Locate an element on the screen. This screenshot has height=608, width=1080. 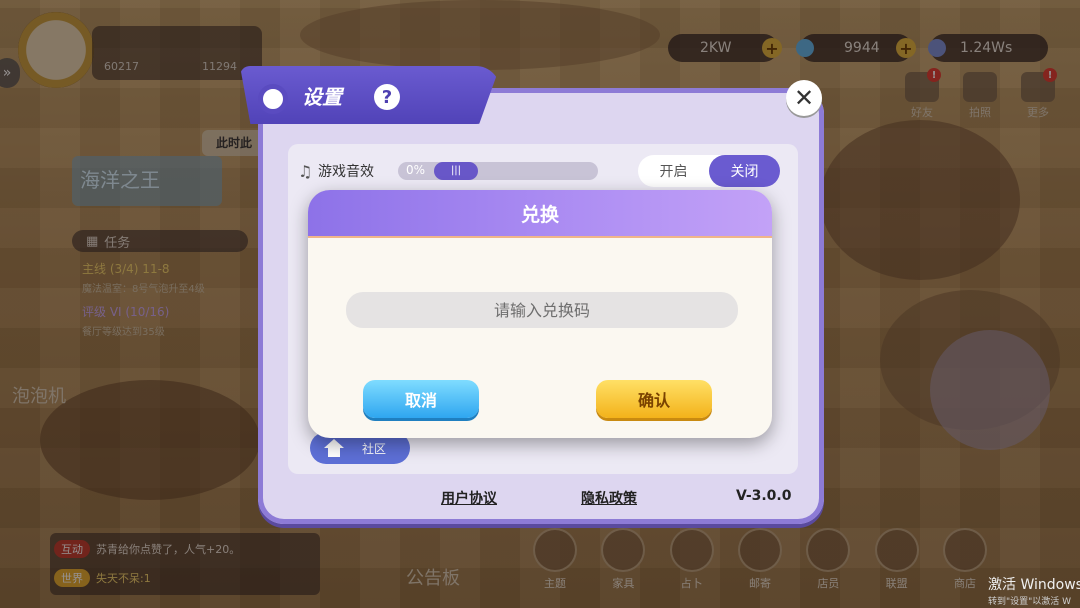
dialog-title: 兑换 is located at coordinates (540, 214).